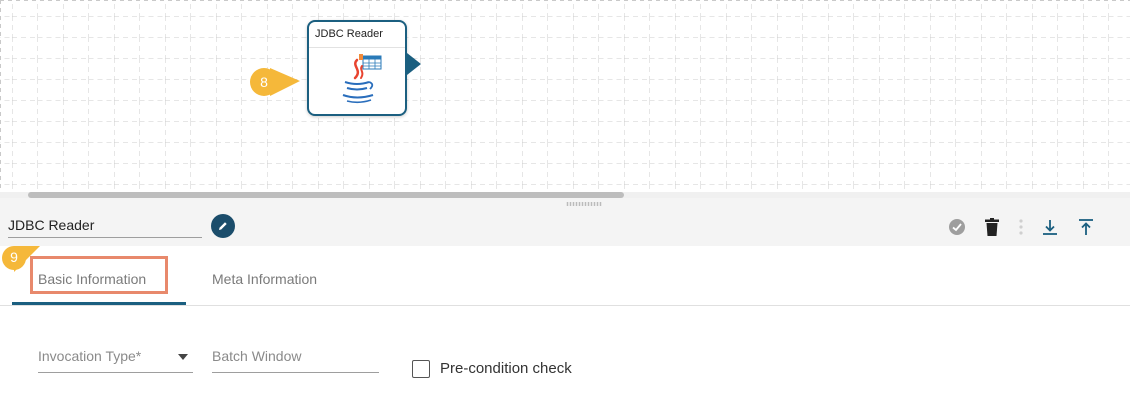 This screenshot has width=1130, height=407. I want to click on step-badge-8-label: 8, so click(264, 82).